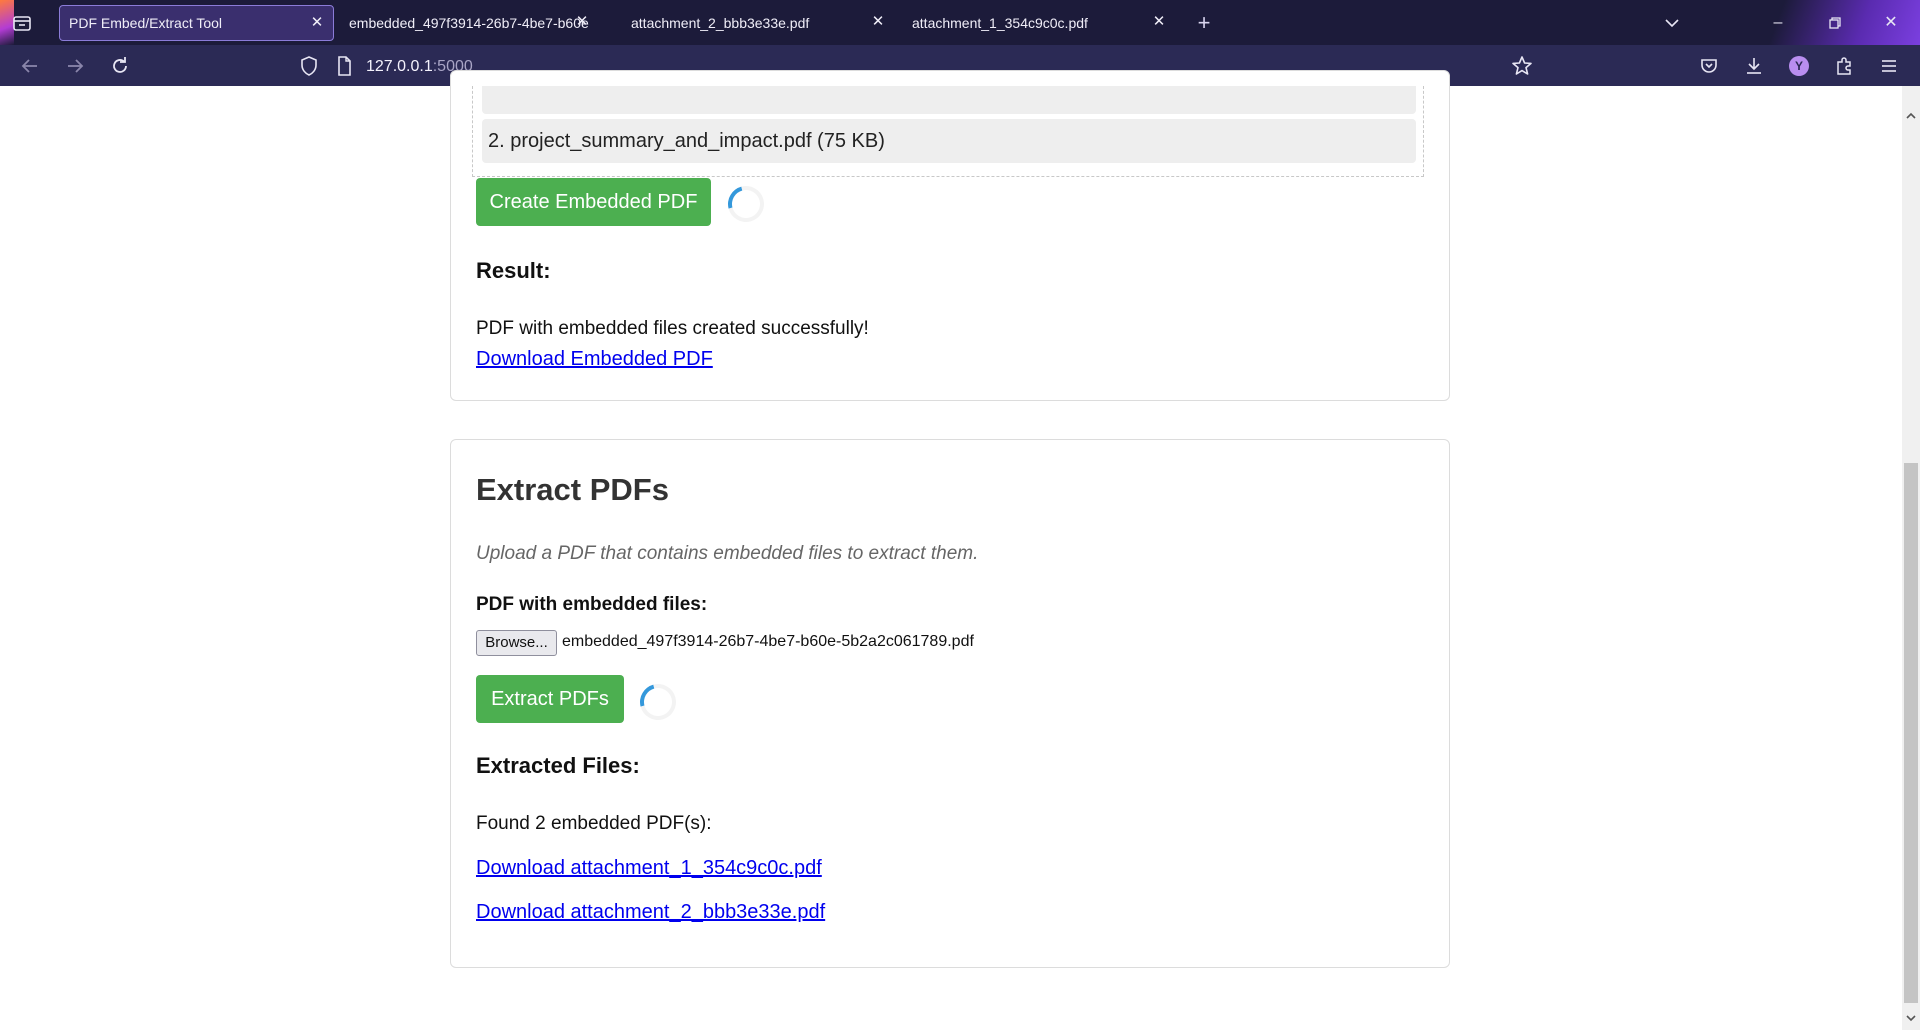  I want to click on tab-title: attachment_2_bbb3e33e.pdf, so click(720, 23).